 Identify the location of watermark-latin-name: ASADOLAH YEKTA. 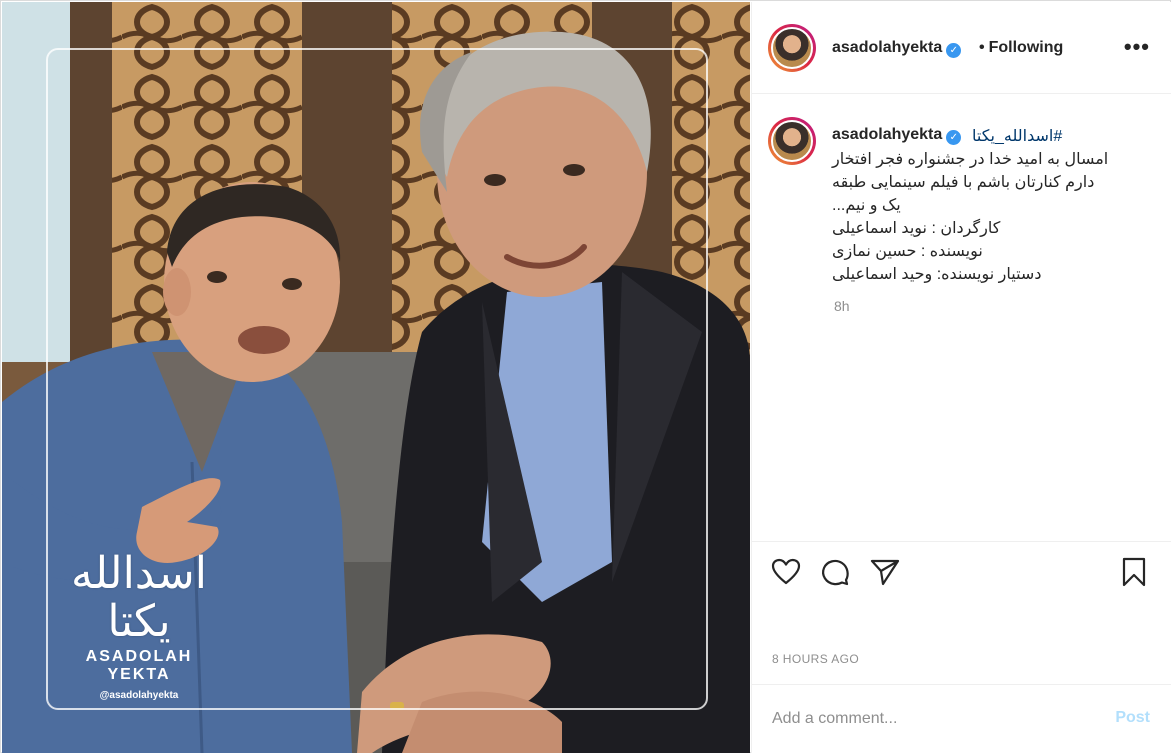
(139, 665).